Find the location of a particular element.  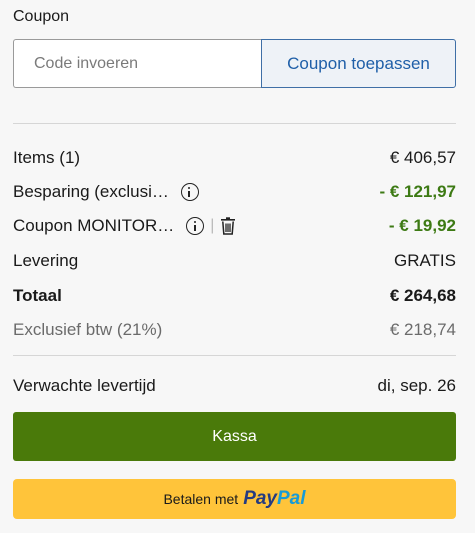

savings-value: - € 121,97 is located at coordinates (417, 191).